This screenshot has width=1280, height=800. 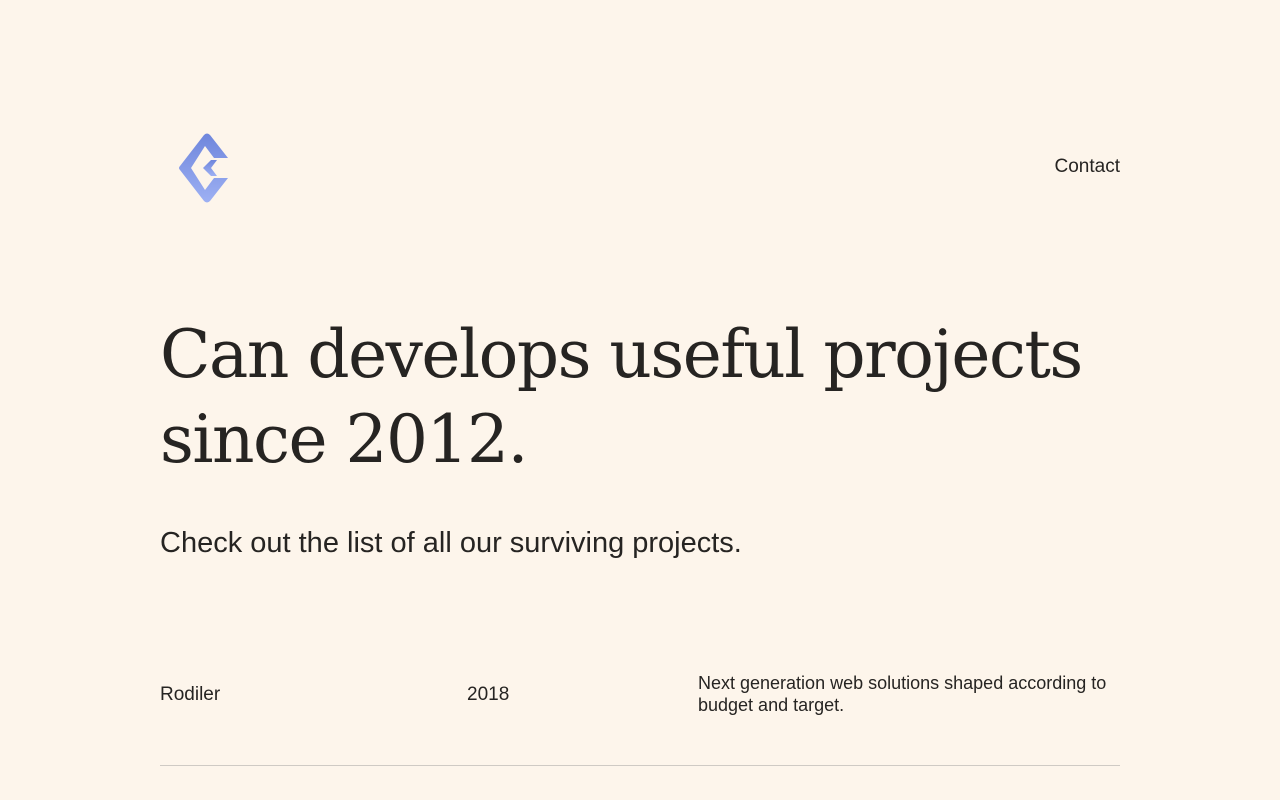 What do you see at coordinates (621, 397) in the screenshot?
I see `hero-headline: Can develops useful projects since 2012.` at bounding box center [621, 397].